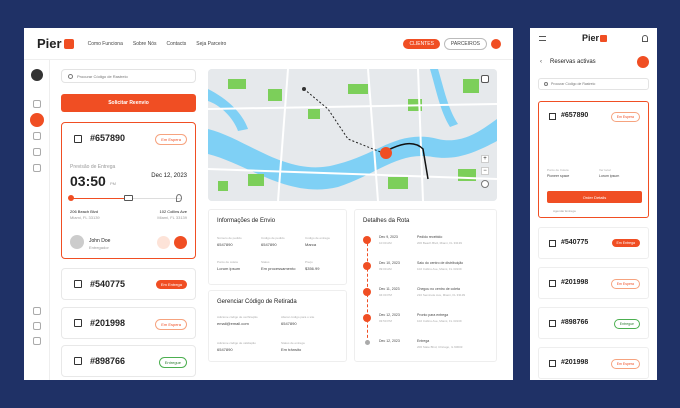 The width and height of the screenshot is (680, 408). What do you see at coordinates (385, 321) in the screenshot?
I see `step-time: 03:50 PM` at bounding box center [385, 321].